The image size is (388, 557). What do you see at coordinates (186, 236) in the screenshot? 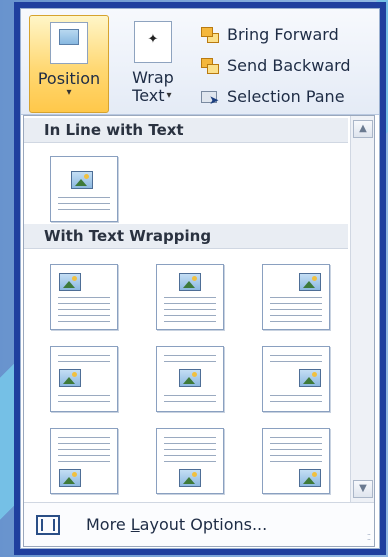
I see `section-with-text-wrapping: With Text Wrapping` at bounding box center [186, 236].